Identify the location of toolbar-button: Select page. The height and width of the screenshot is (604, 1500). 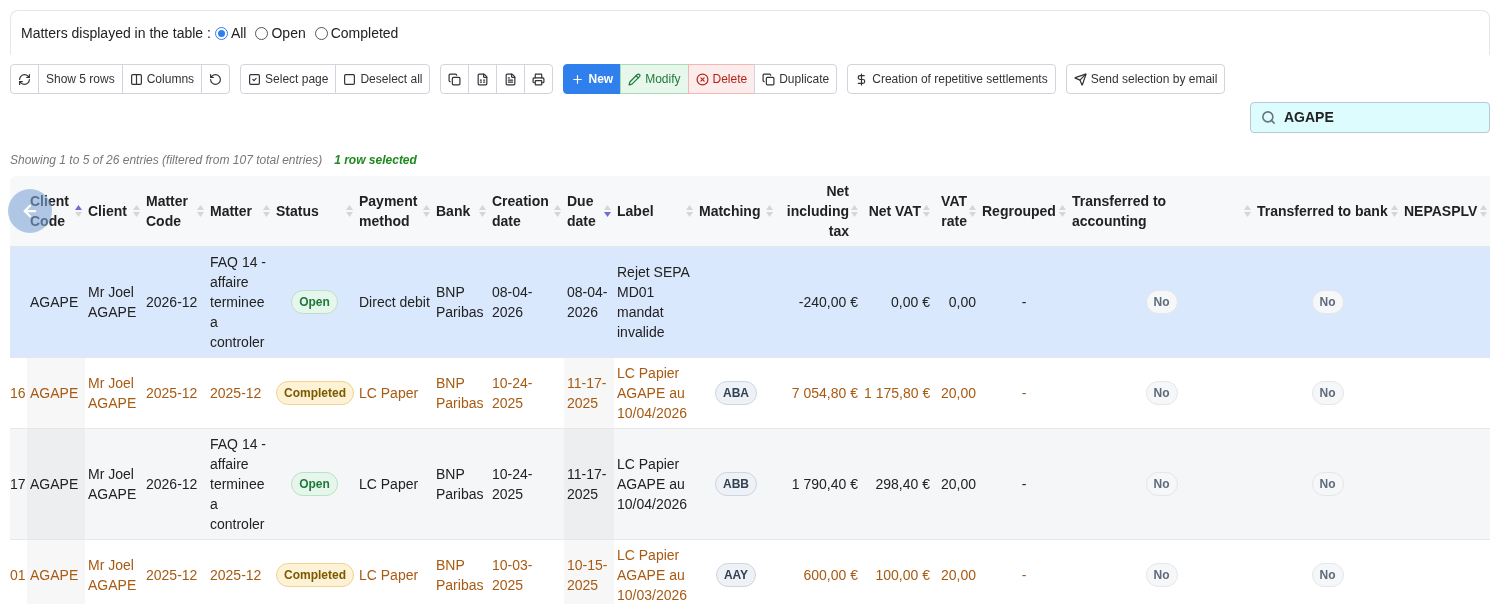
(288, 79).